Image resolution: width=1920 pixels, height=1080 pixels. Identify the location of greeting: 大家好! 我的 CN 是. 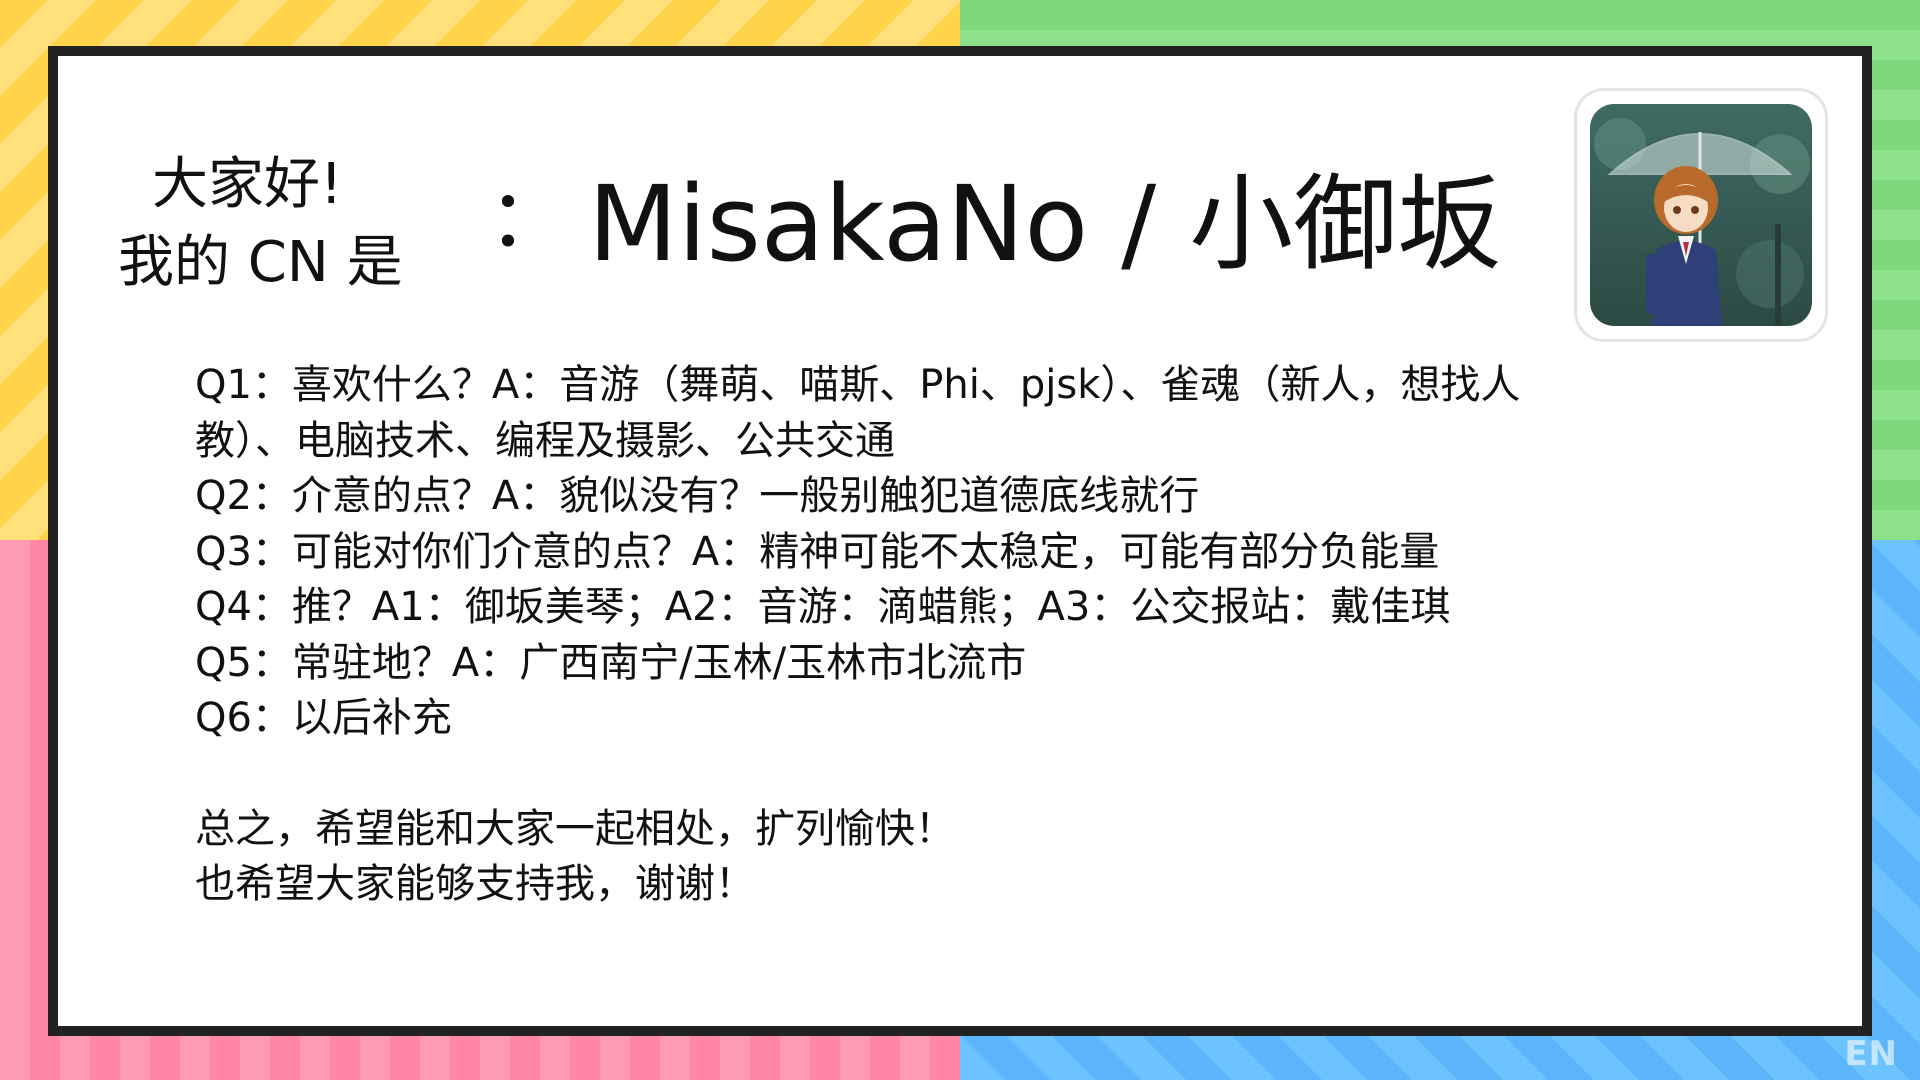
(288, 224).